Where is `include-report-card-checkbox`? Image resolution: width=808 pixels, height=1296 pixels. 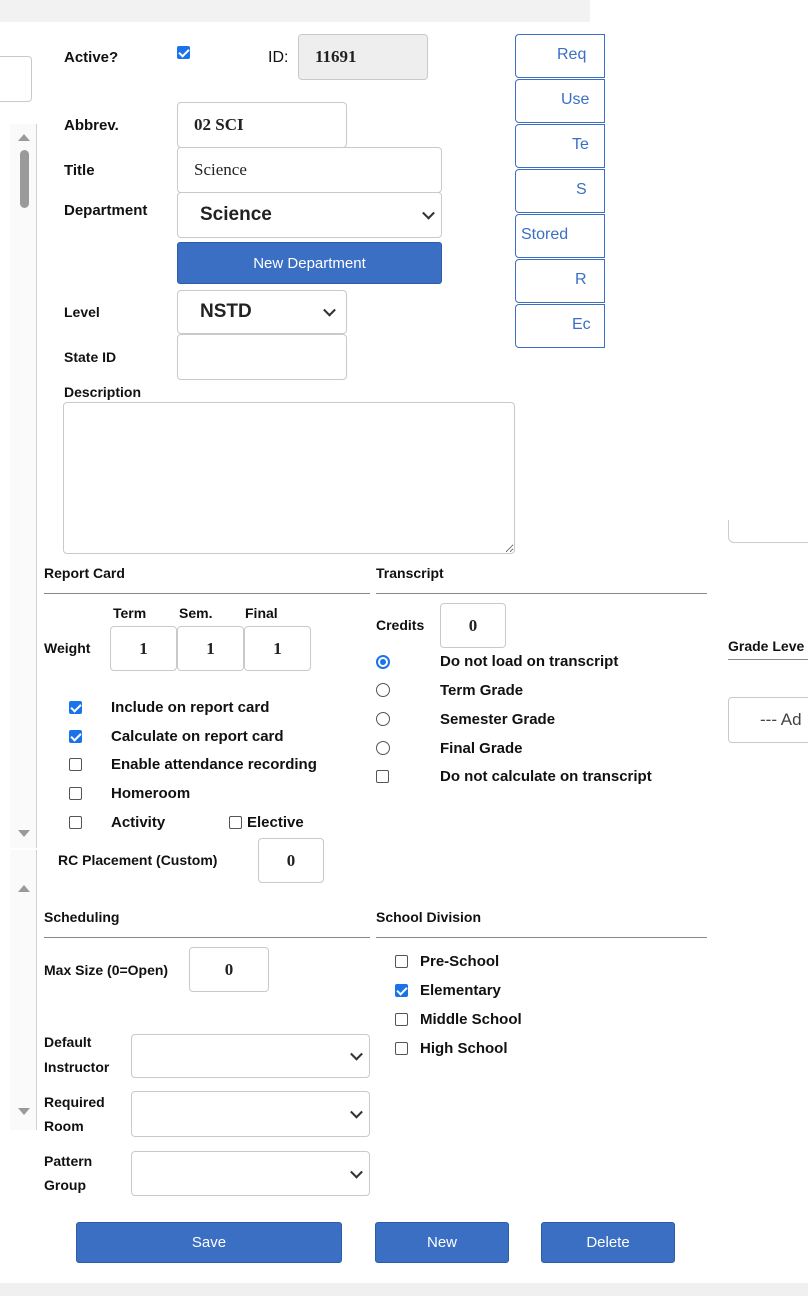 include-report-card-checkbox is located at coordinates (75, 707).